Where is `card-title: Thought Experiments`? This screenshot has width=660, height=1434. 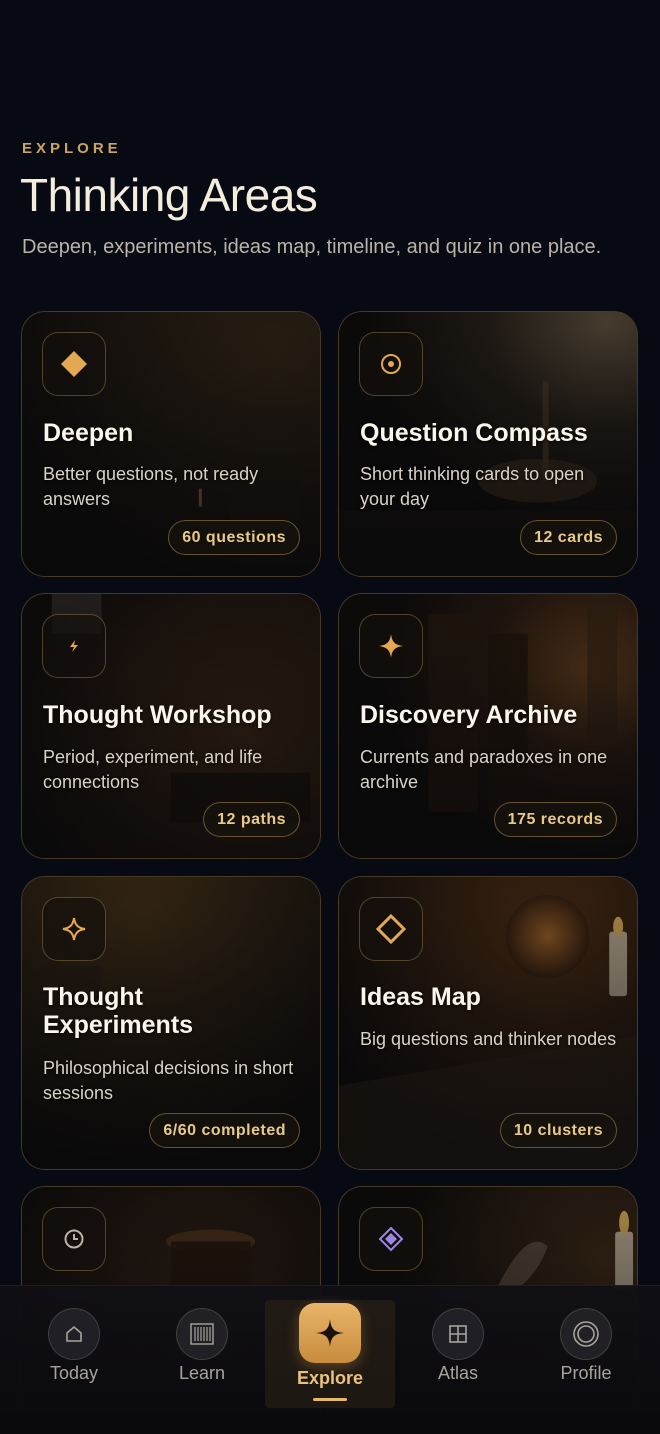 card-title: Thought Experiments is located at coordinates (118, 1011).